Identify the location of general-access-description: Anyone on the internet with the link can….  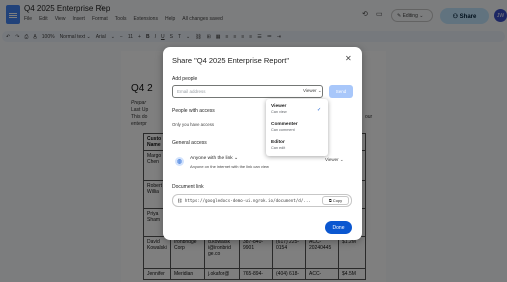
(229, 166).